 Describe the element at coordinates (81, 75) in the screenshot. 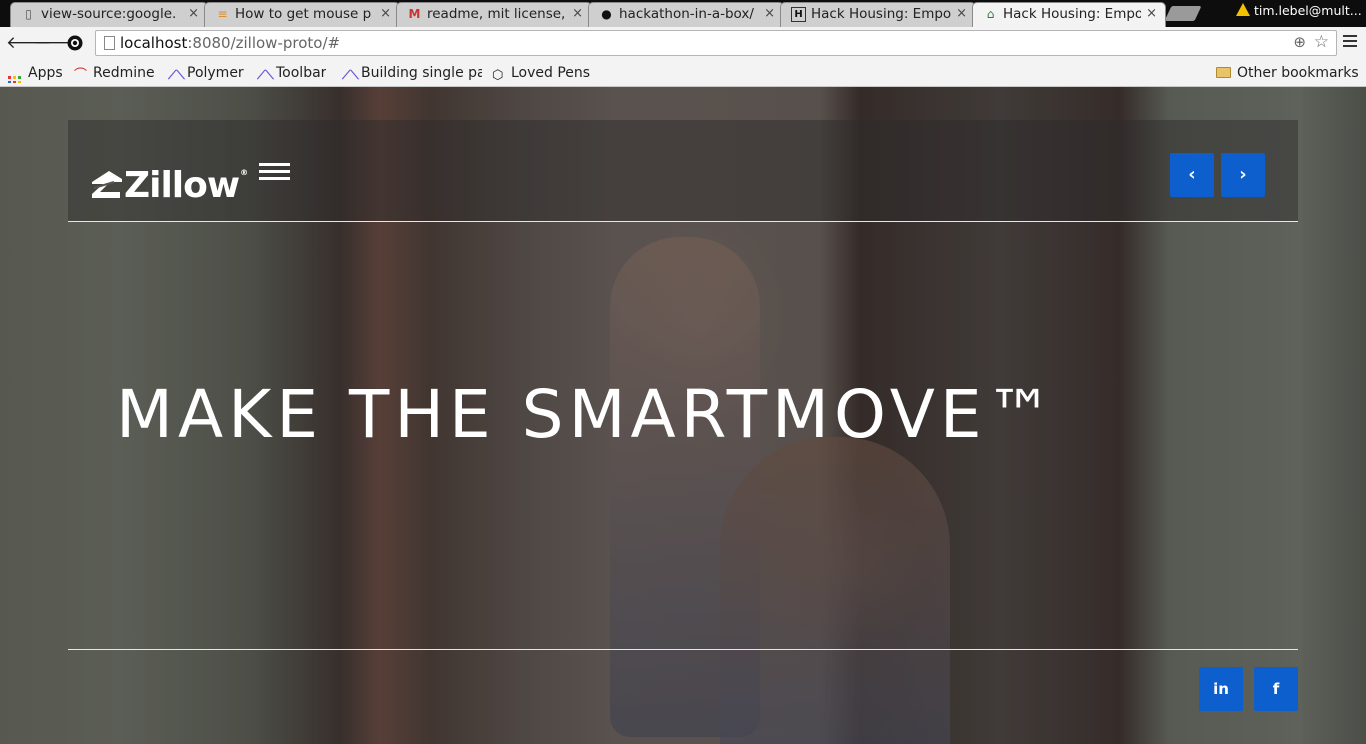

I see `redmine-icon: ⌒` at that location.